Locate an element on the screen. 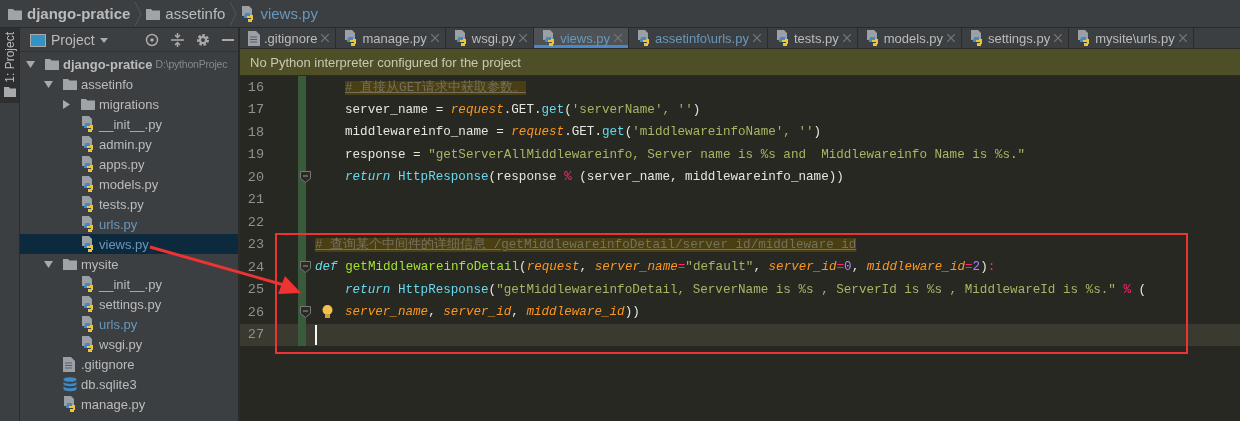  tree-item: admin.py is located at coordinates (129, 144).